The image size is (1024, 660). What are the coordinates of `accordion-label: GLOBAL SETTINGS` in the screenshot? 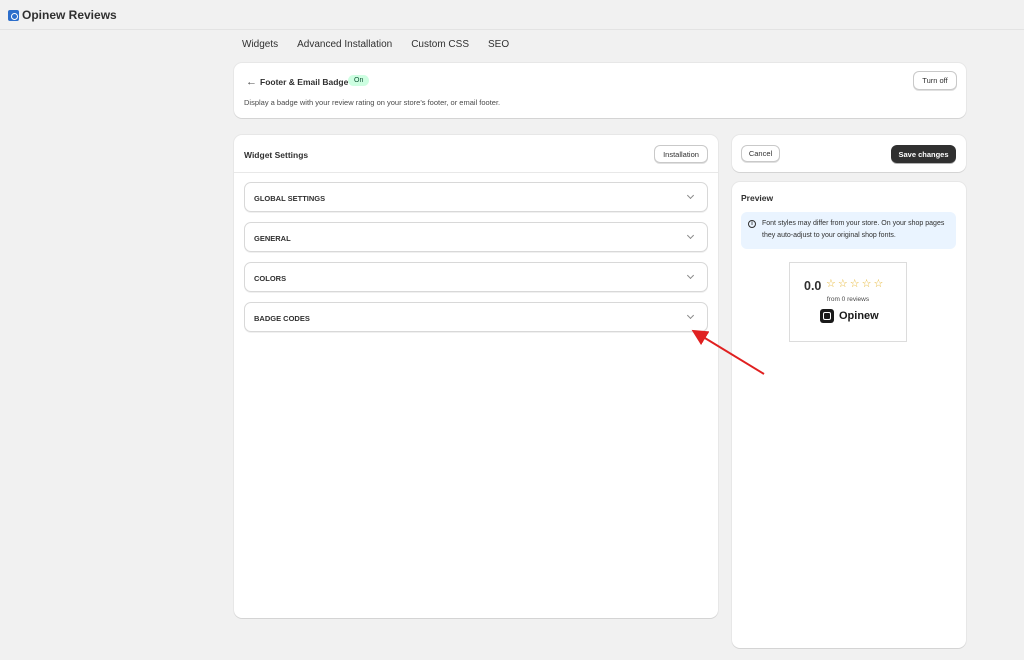 It's located at (290, 198).